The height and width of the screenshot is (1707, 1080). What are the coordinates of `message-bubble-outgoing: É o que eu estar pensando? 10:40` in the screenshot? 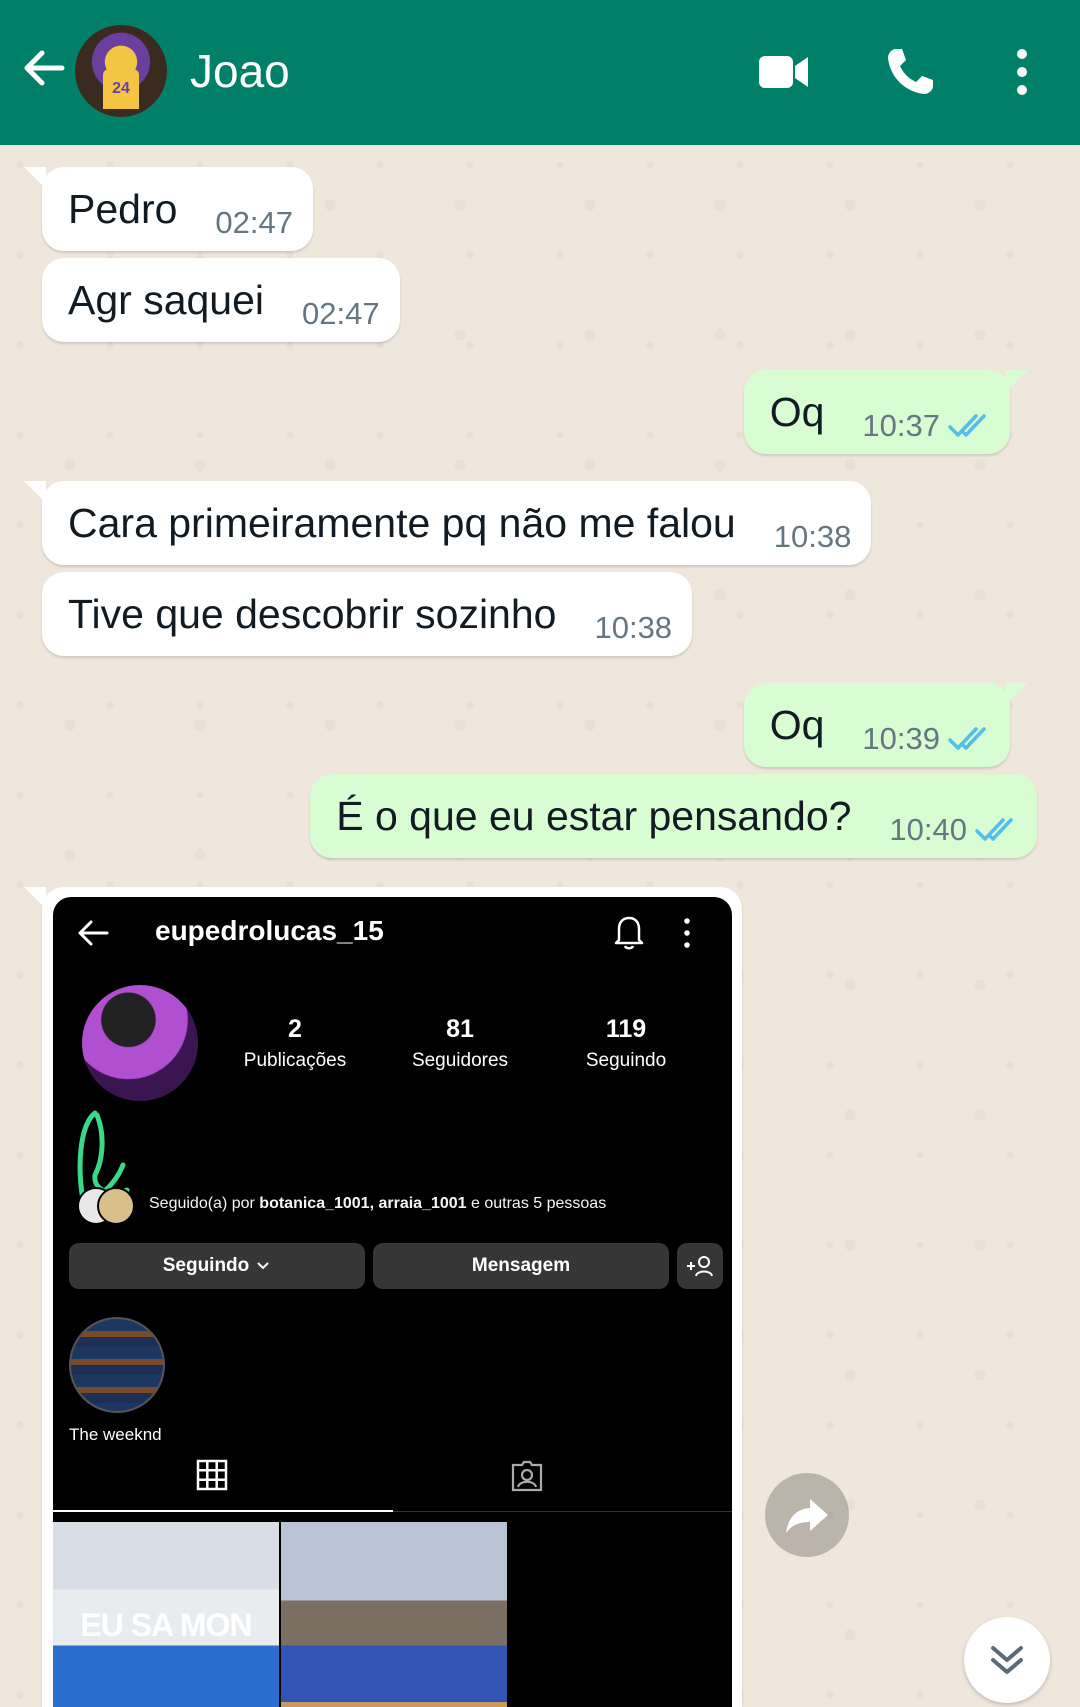 It's located at (673, 816).